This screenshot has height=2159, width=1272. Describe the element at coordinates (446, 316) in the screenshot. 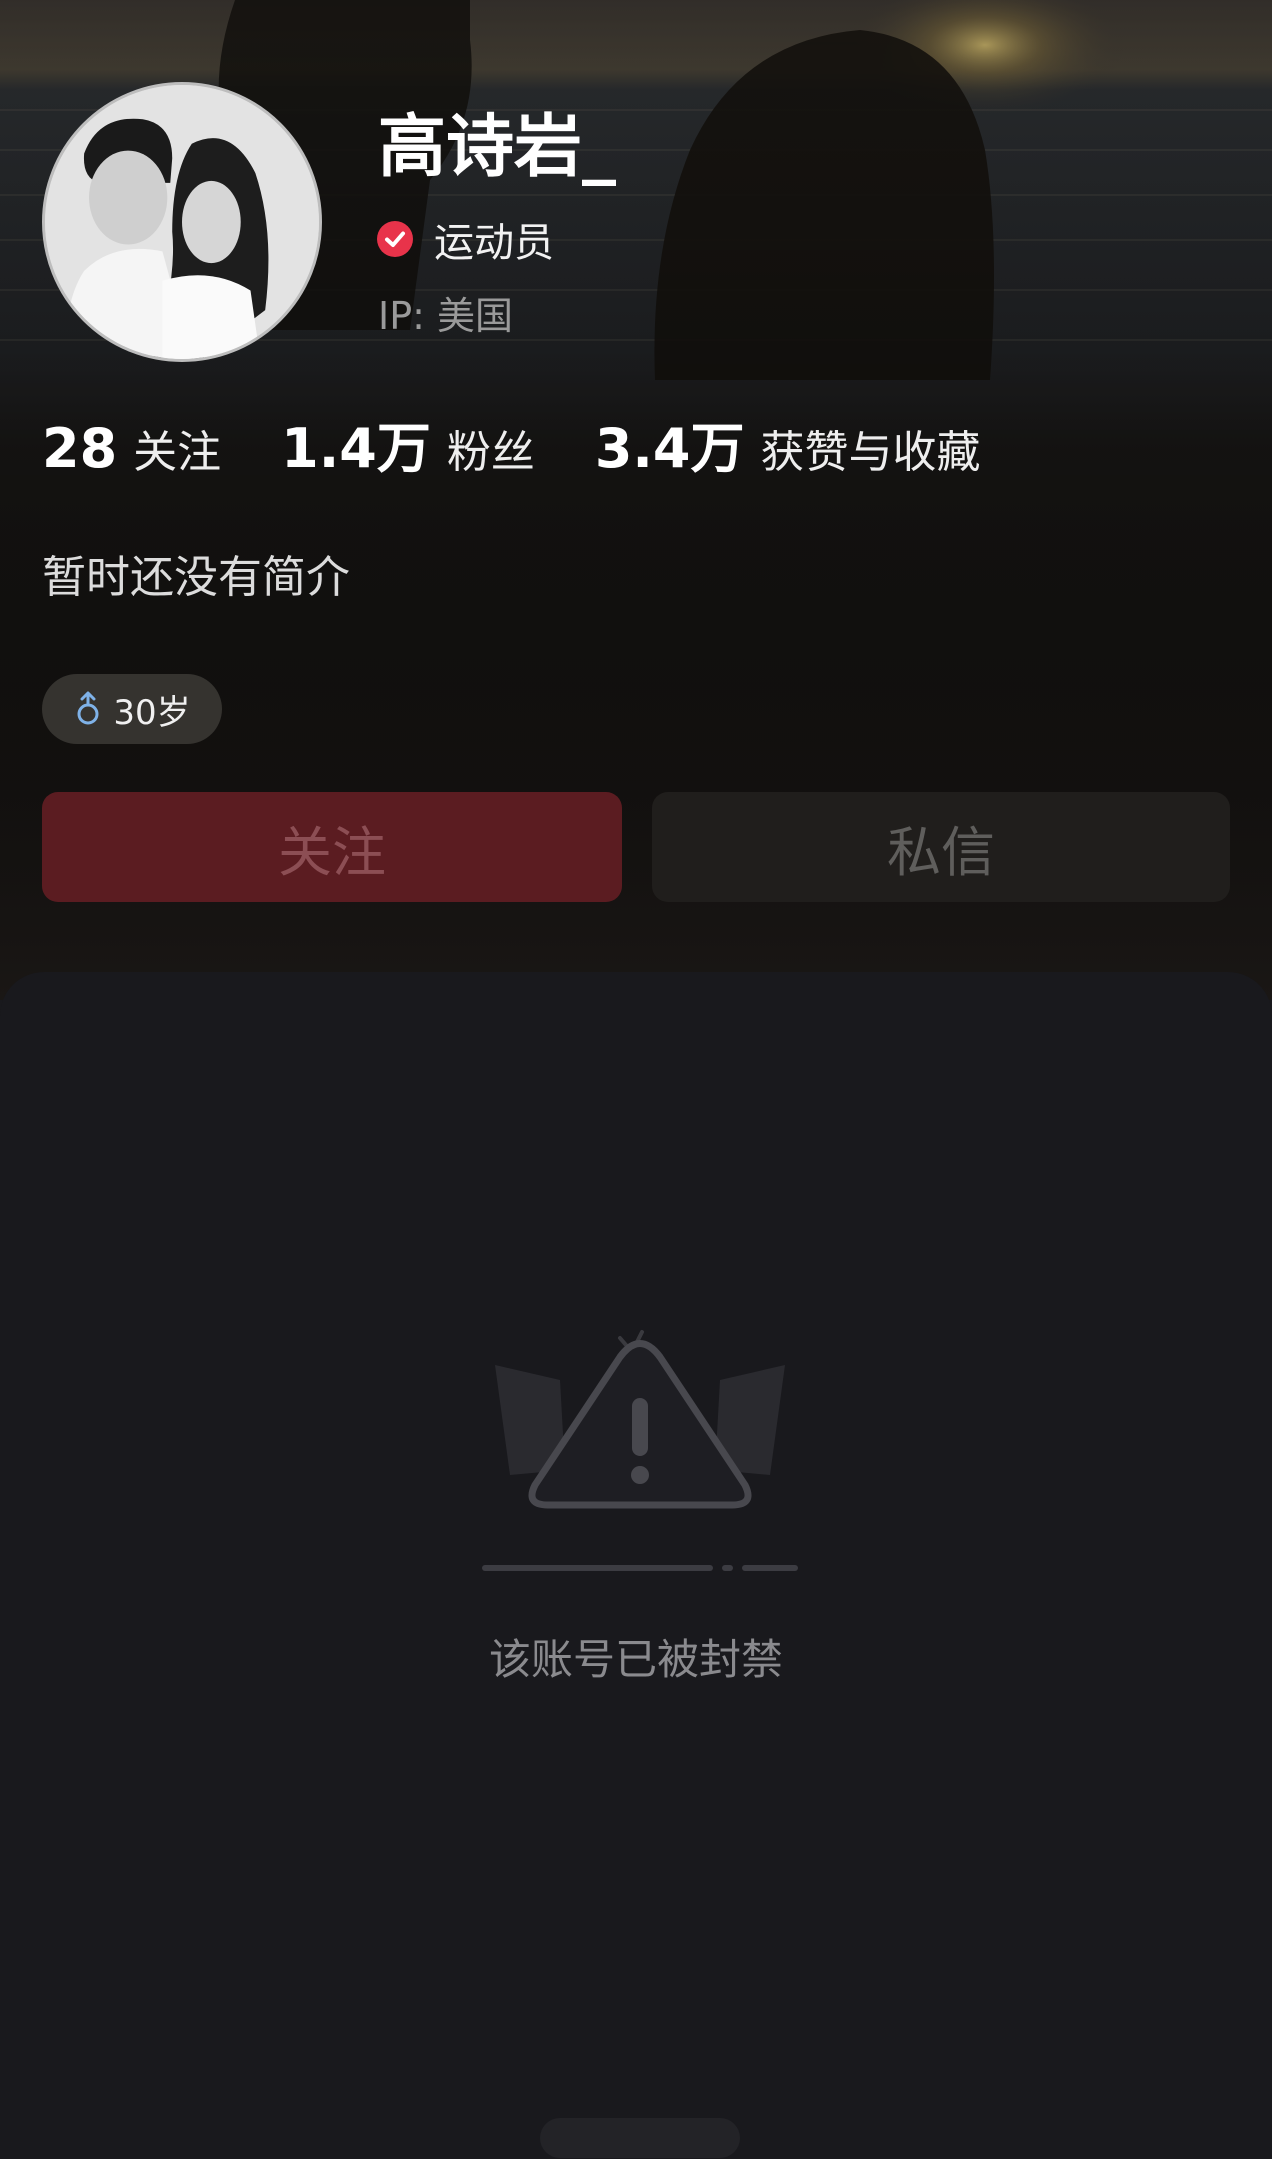

I see `ip-location: IP: 美国` at that location.